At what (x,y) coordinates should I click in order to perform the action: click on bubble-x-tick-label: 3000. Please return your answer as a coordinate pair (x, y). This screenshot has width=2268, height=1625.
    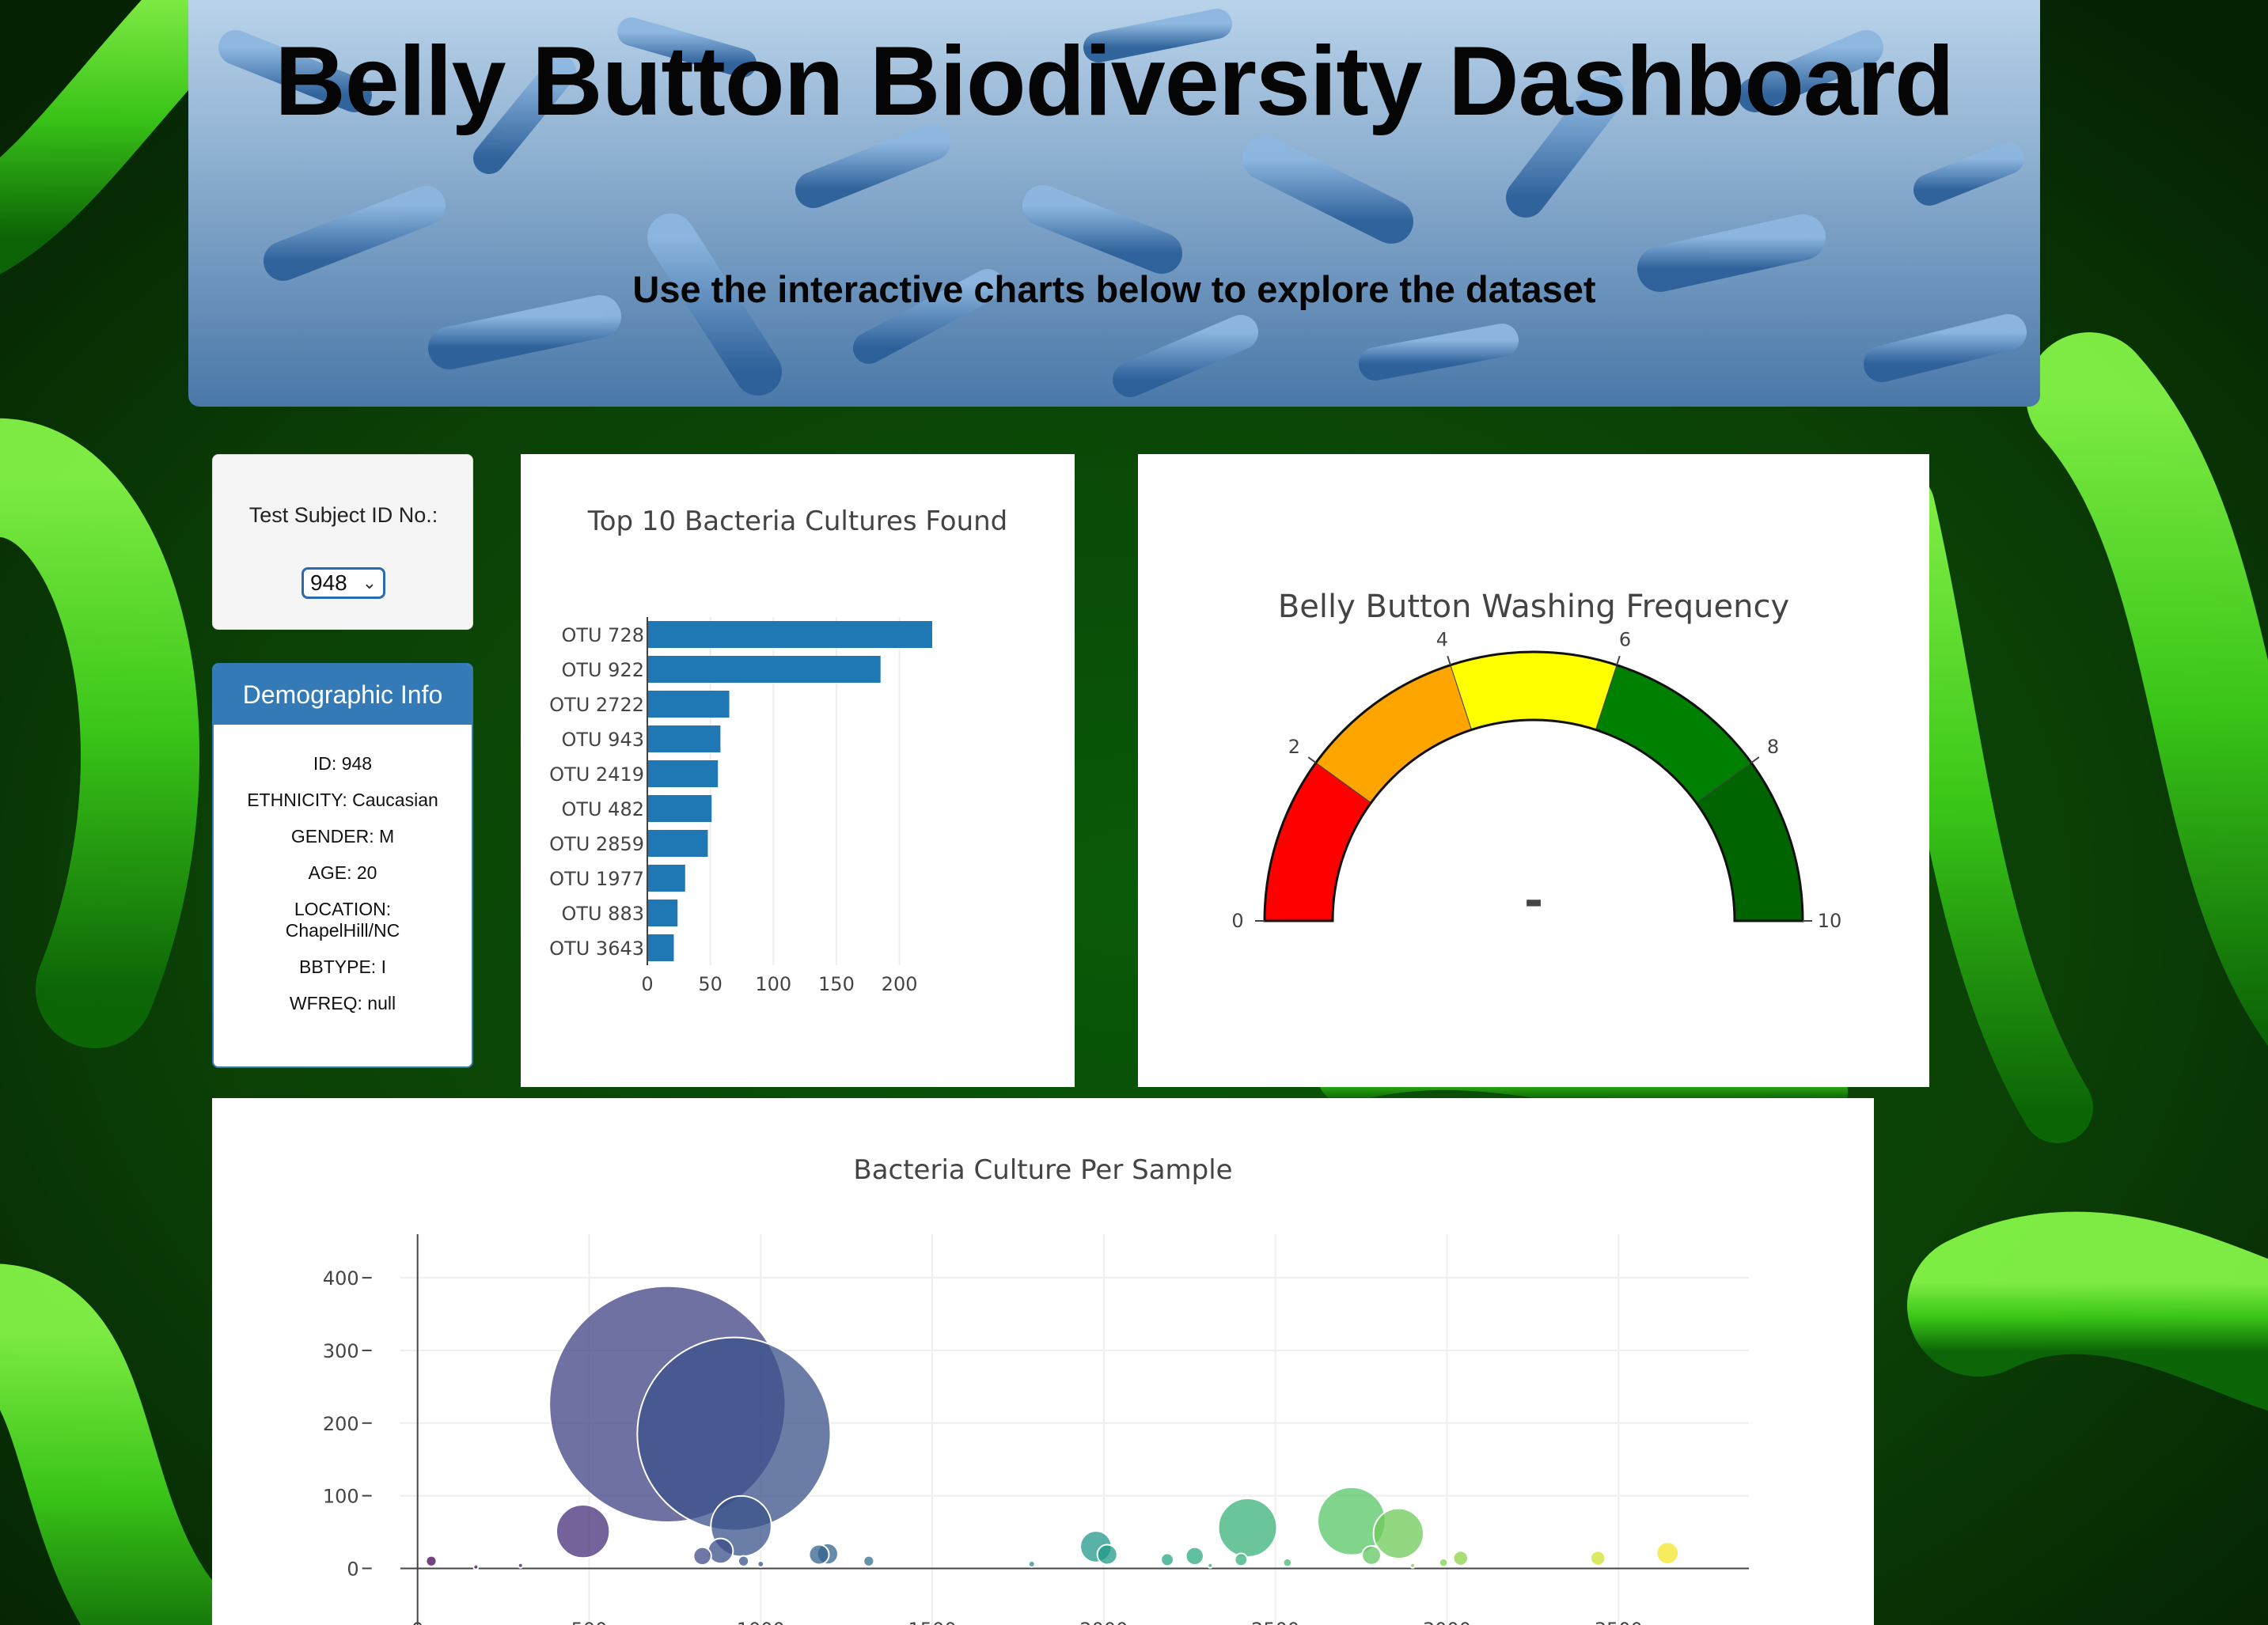
    Looking at the image, I should click on (1447, 1622).